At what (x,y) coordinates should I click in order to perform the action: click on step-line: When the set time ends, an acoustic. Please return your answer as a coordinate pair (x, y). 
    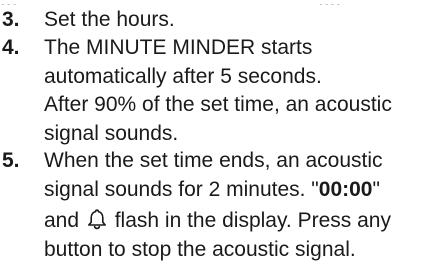
    Looking at the image, I should click on (239, 161).